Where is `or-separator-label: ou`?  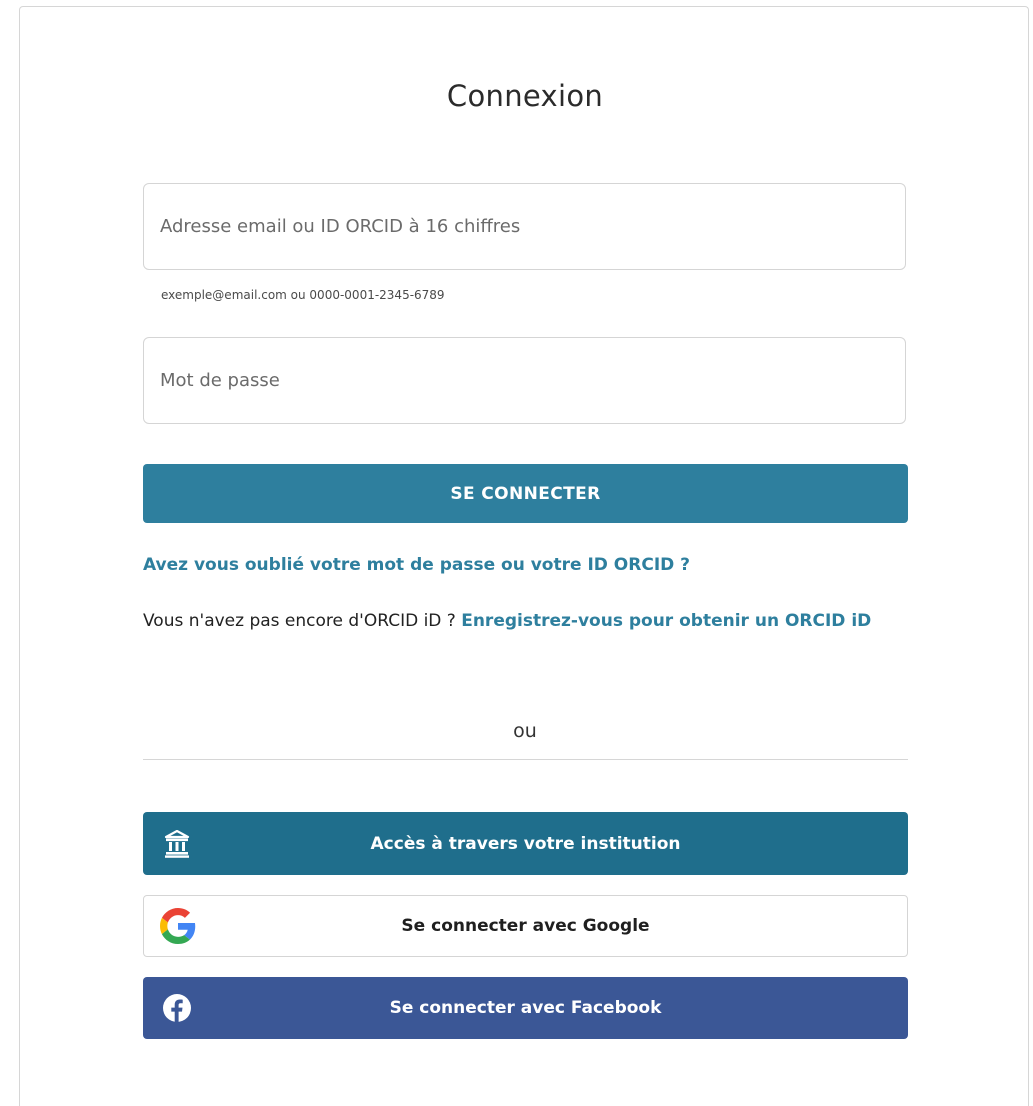
or-separator-label: ou is located at coordinates (525, 731).